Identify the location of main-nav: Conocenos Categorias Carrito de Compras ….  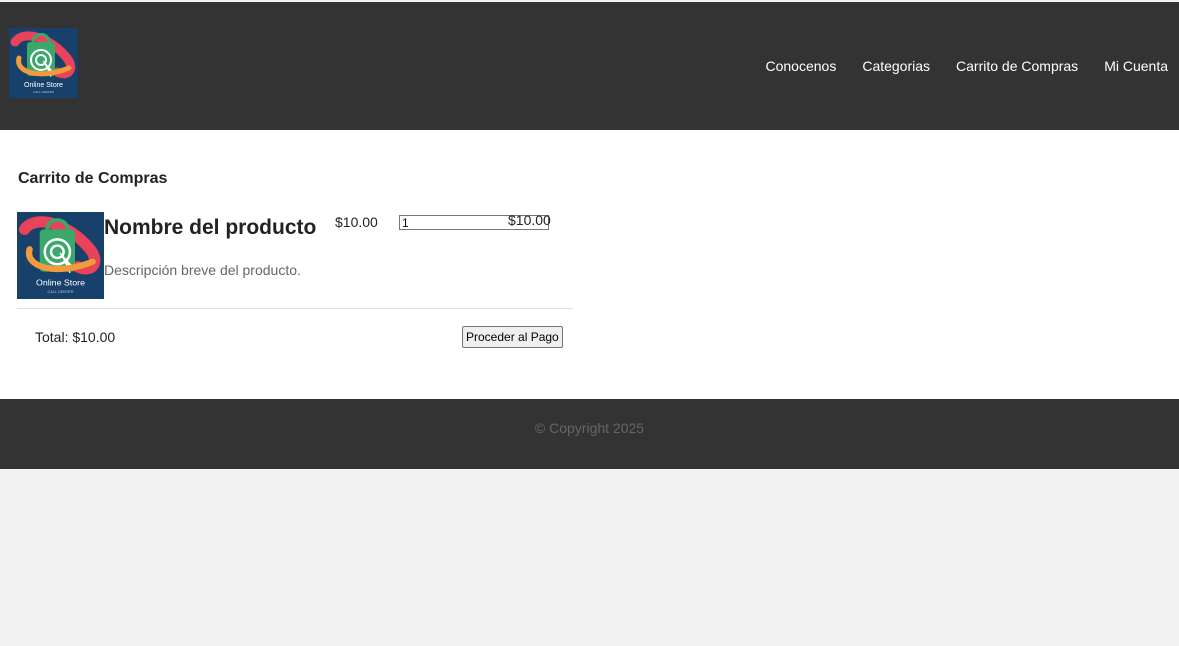
(954, 66).